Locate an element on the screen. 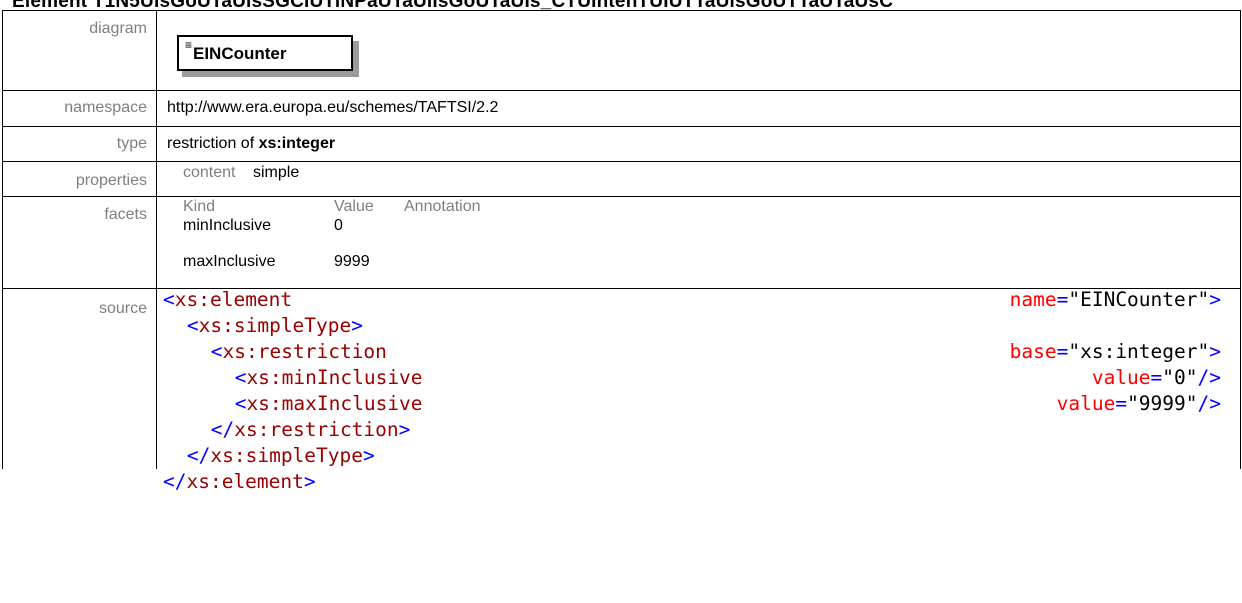 This screenshot has width=1242, height=603. source-attribute: base="xs:integer"> is located at coordinates (1115, 352).